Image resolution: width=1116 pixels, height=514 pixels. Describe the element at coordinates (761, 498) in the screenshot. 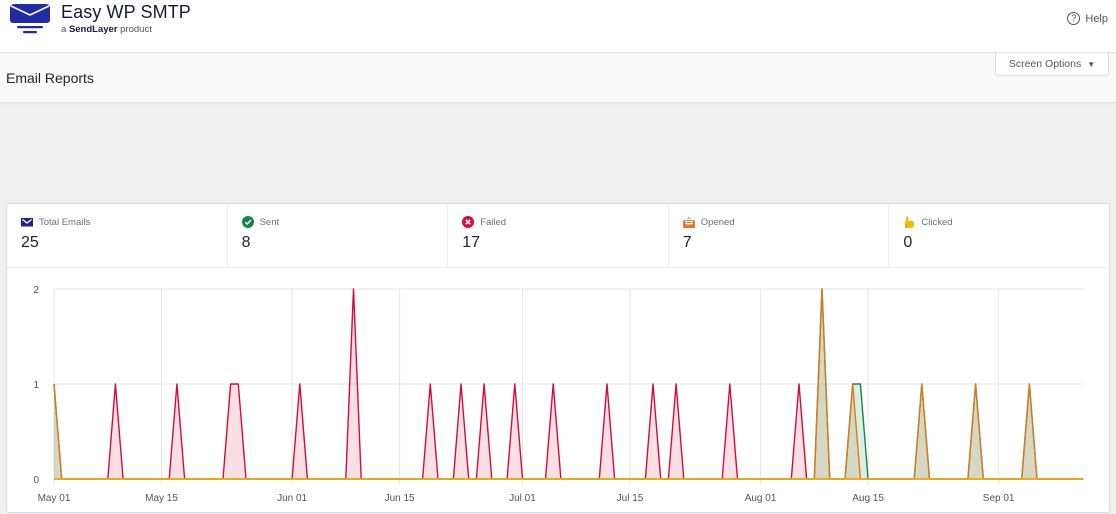

I see `x-tick-label: Aug 01` at that location.